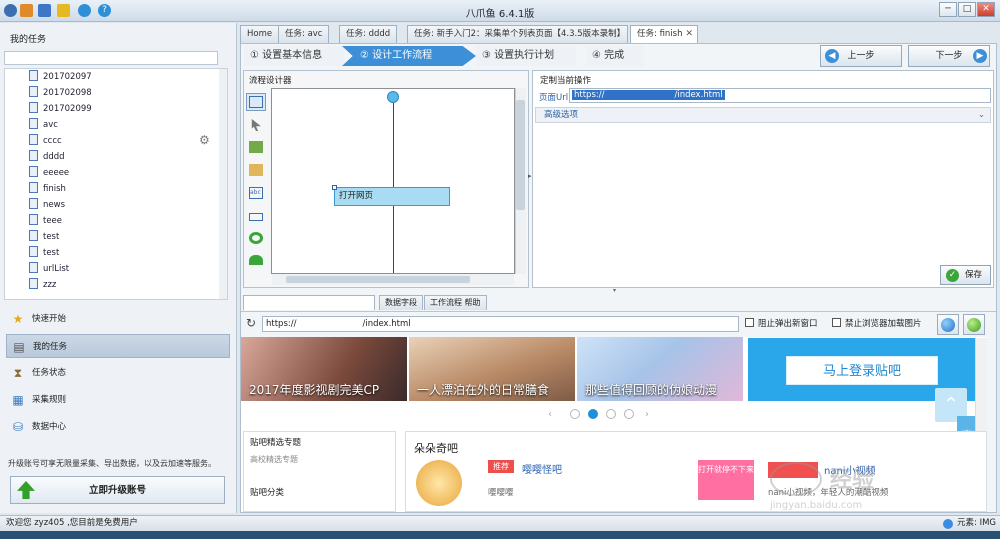 This screenshot has height=539, width=1000. Describe the element at coordinates (118, 373) in the screenshot. I see `nav-task-status: ⧗ 任务状态` at that location.